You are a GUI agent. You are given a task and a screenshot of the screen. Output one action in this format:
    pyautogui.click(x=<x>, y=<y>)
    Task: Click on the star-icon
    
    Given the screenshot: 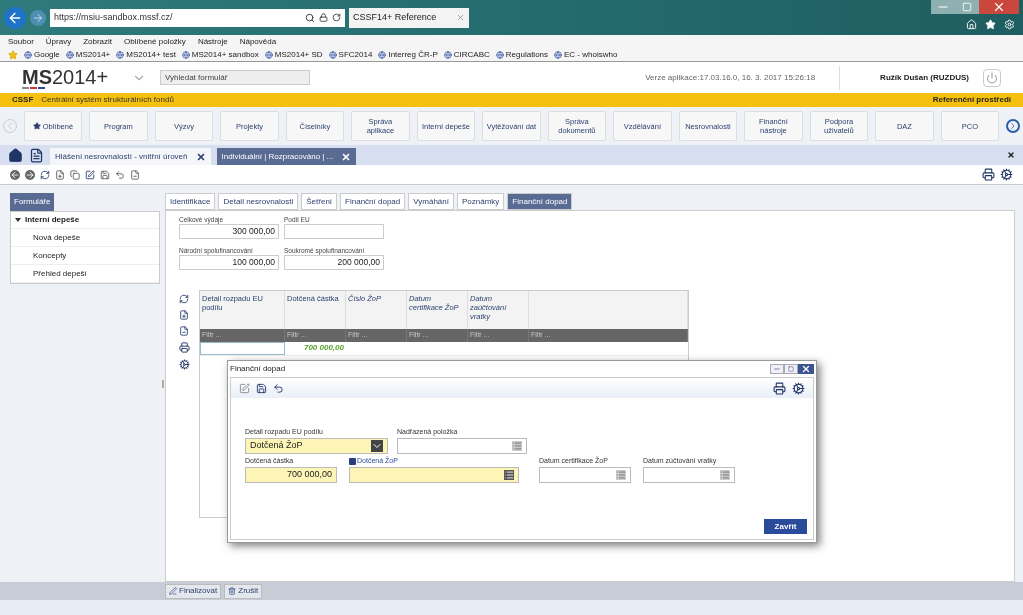 What is the action you would take?
    pyautogui.click(x=990, y=24)
    